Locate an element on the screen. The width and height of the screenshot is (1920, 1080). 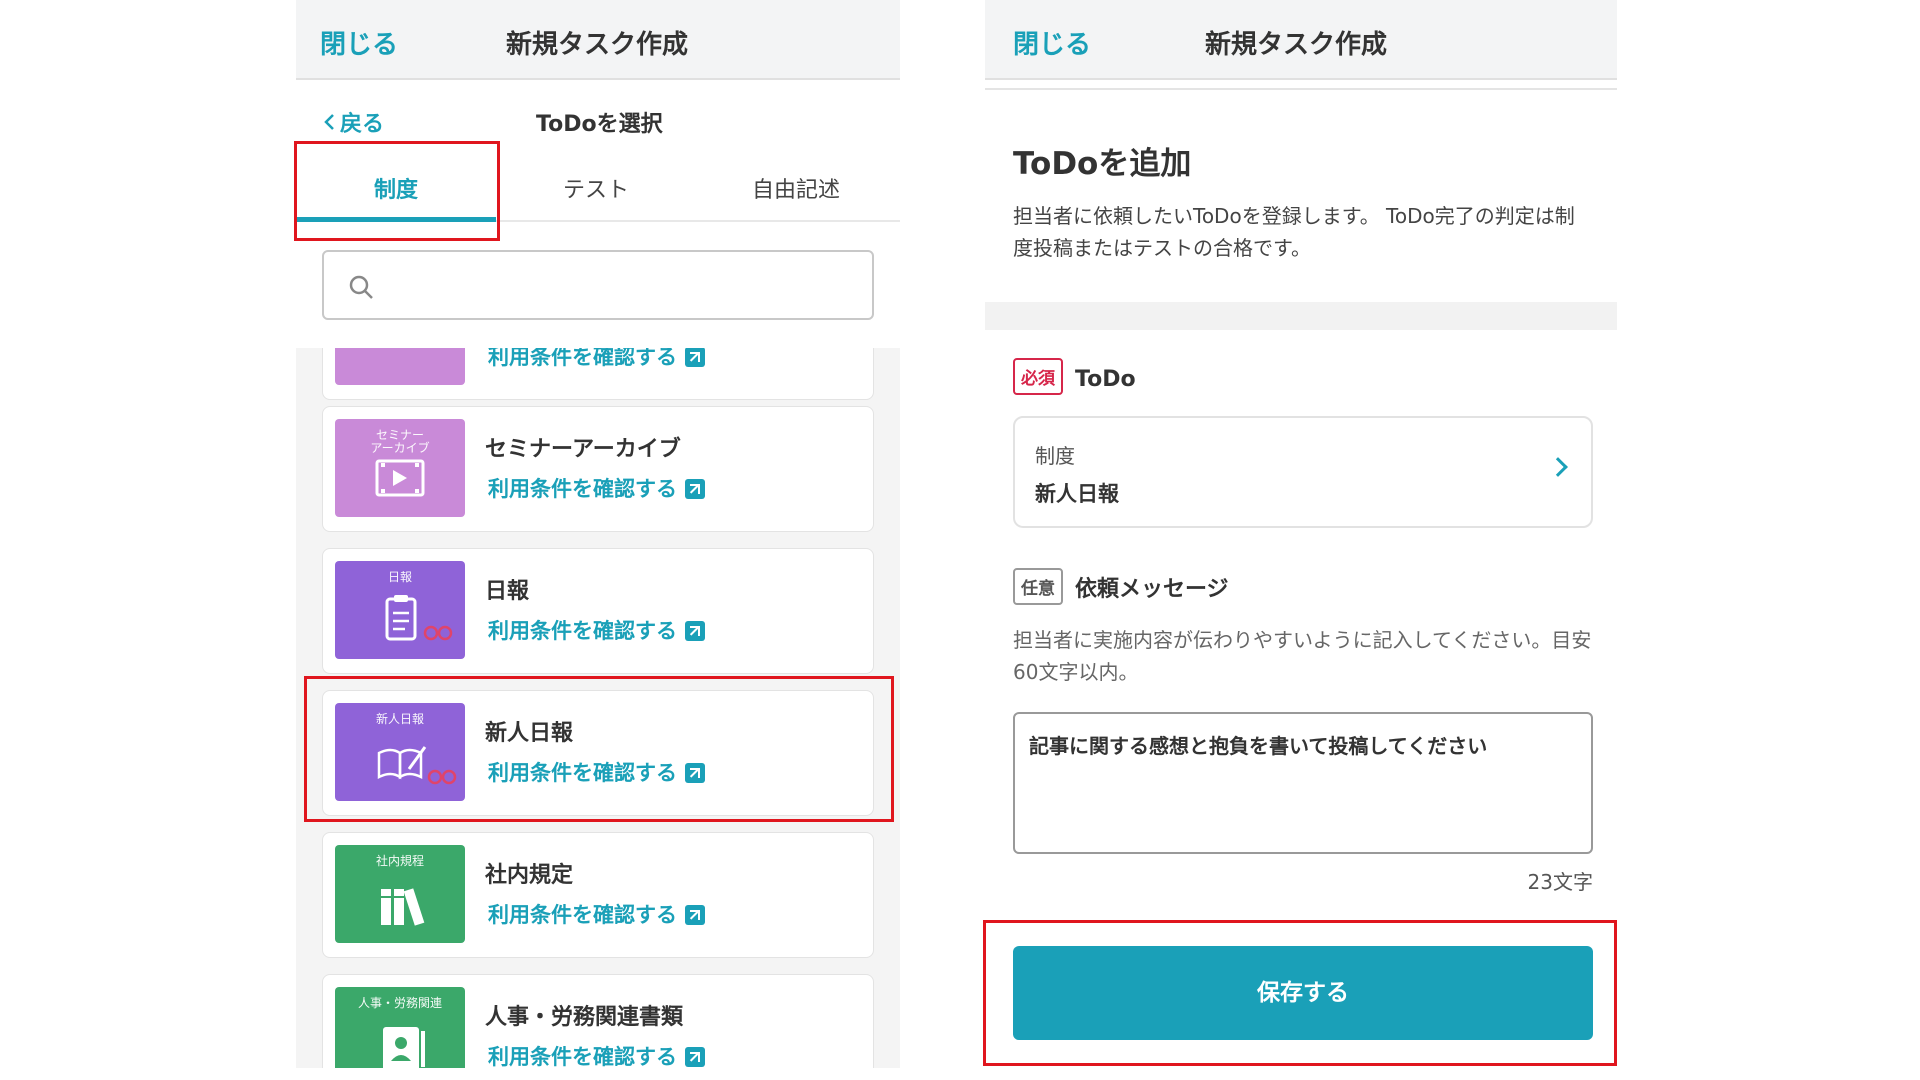
tab-test: テスト is located at coordinates (596, 188).